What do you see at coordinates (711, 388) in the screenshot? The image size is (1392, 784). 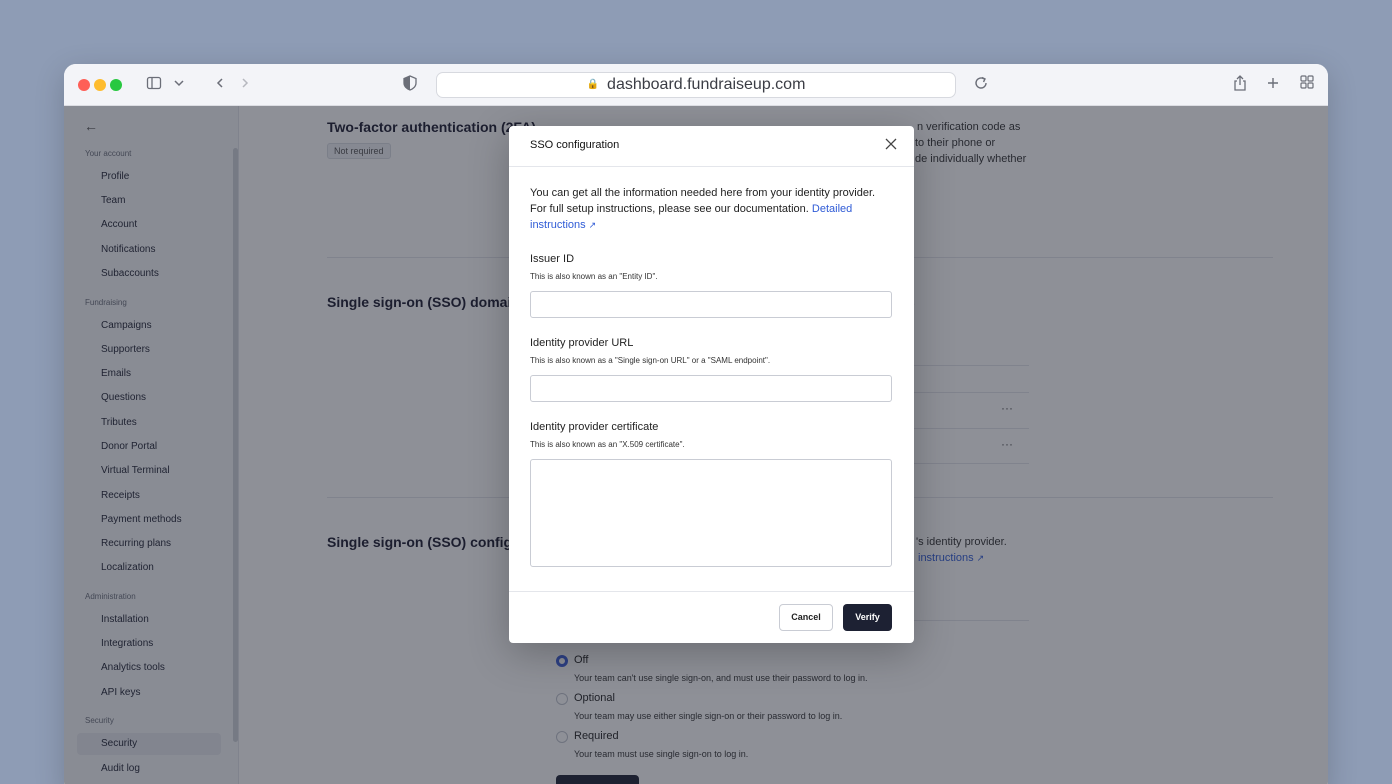 I see `identity-provider-url-input` at bounding box center [711, 388].